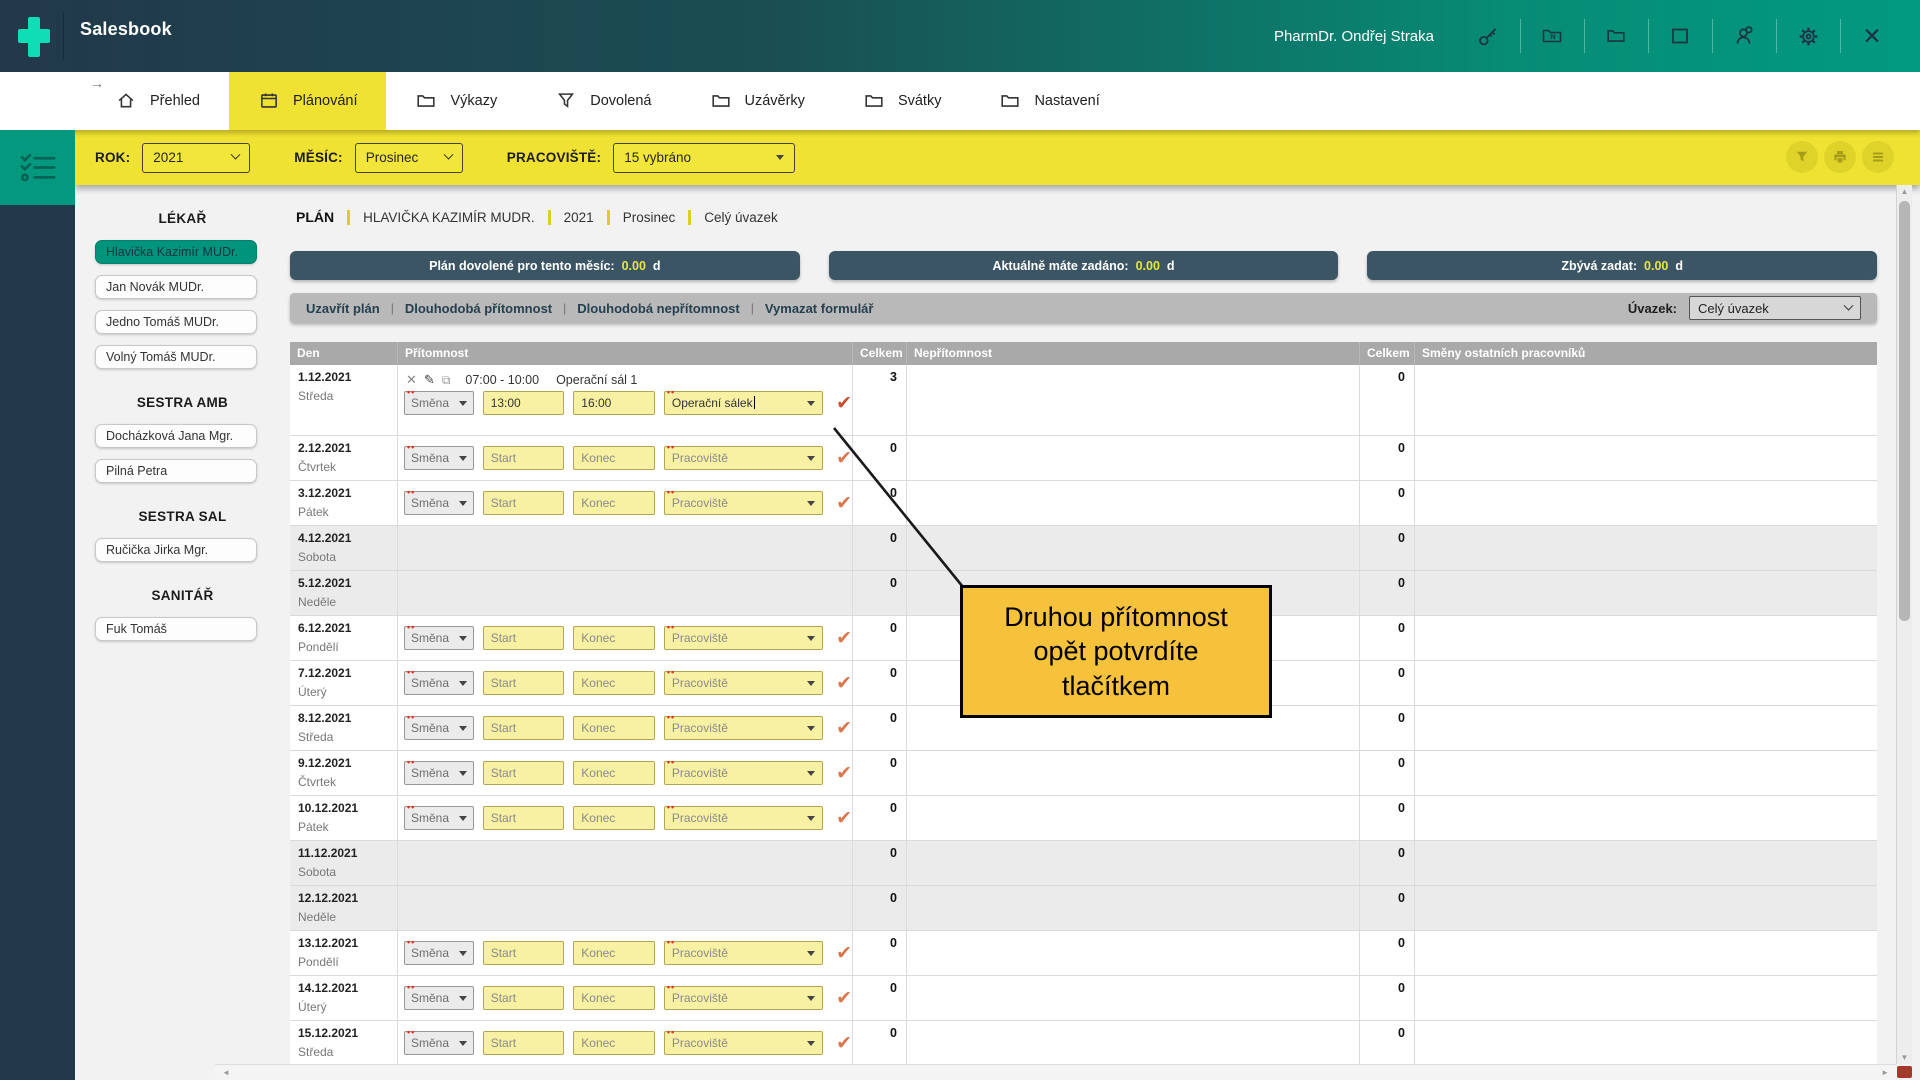 The height and width of the screenshot is (1080, 1920). Describe the element at coordinates (1802, 157) in the screenshot. I see `filter-icon` at that location.